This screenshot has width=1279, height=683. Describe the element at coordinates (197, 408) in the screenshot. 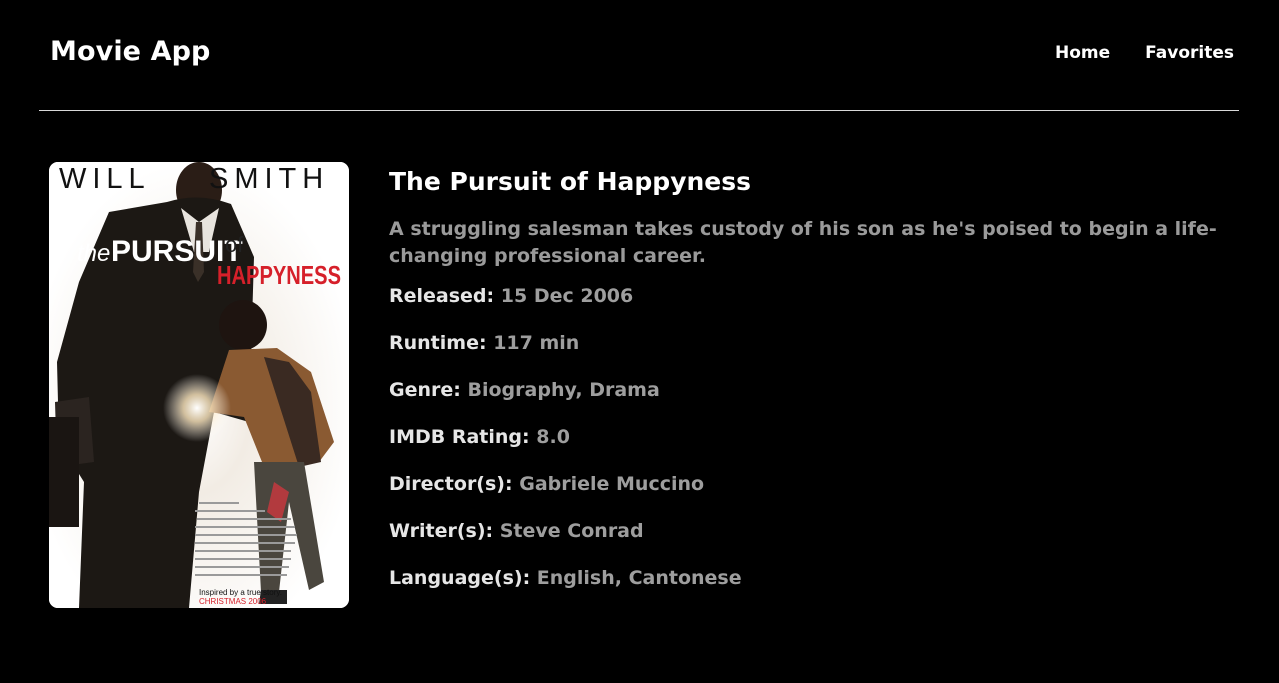

I see `poster-light-flare` at that location.